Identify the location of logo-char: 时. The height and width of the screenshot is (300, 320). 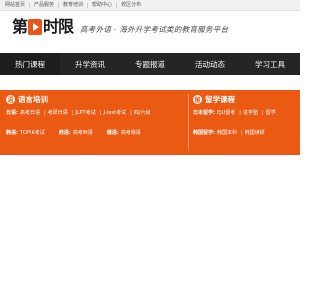
(51, 26).